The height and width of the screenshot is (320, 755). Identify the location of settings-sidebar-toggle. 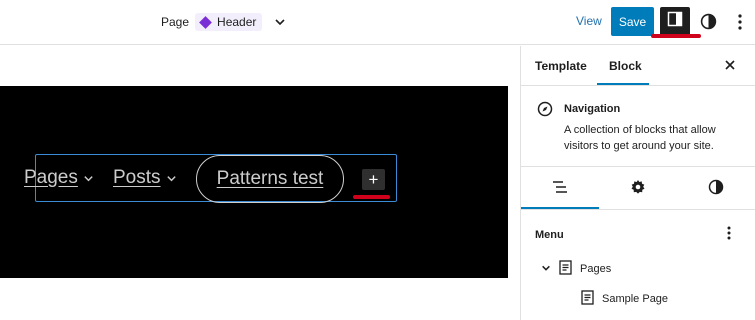
(675, 21).